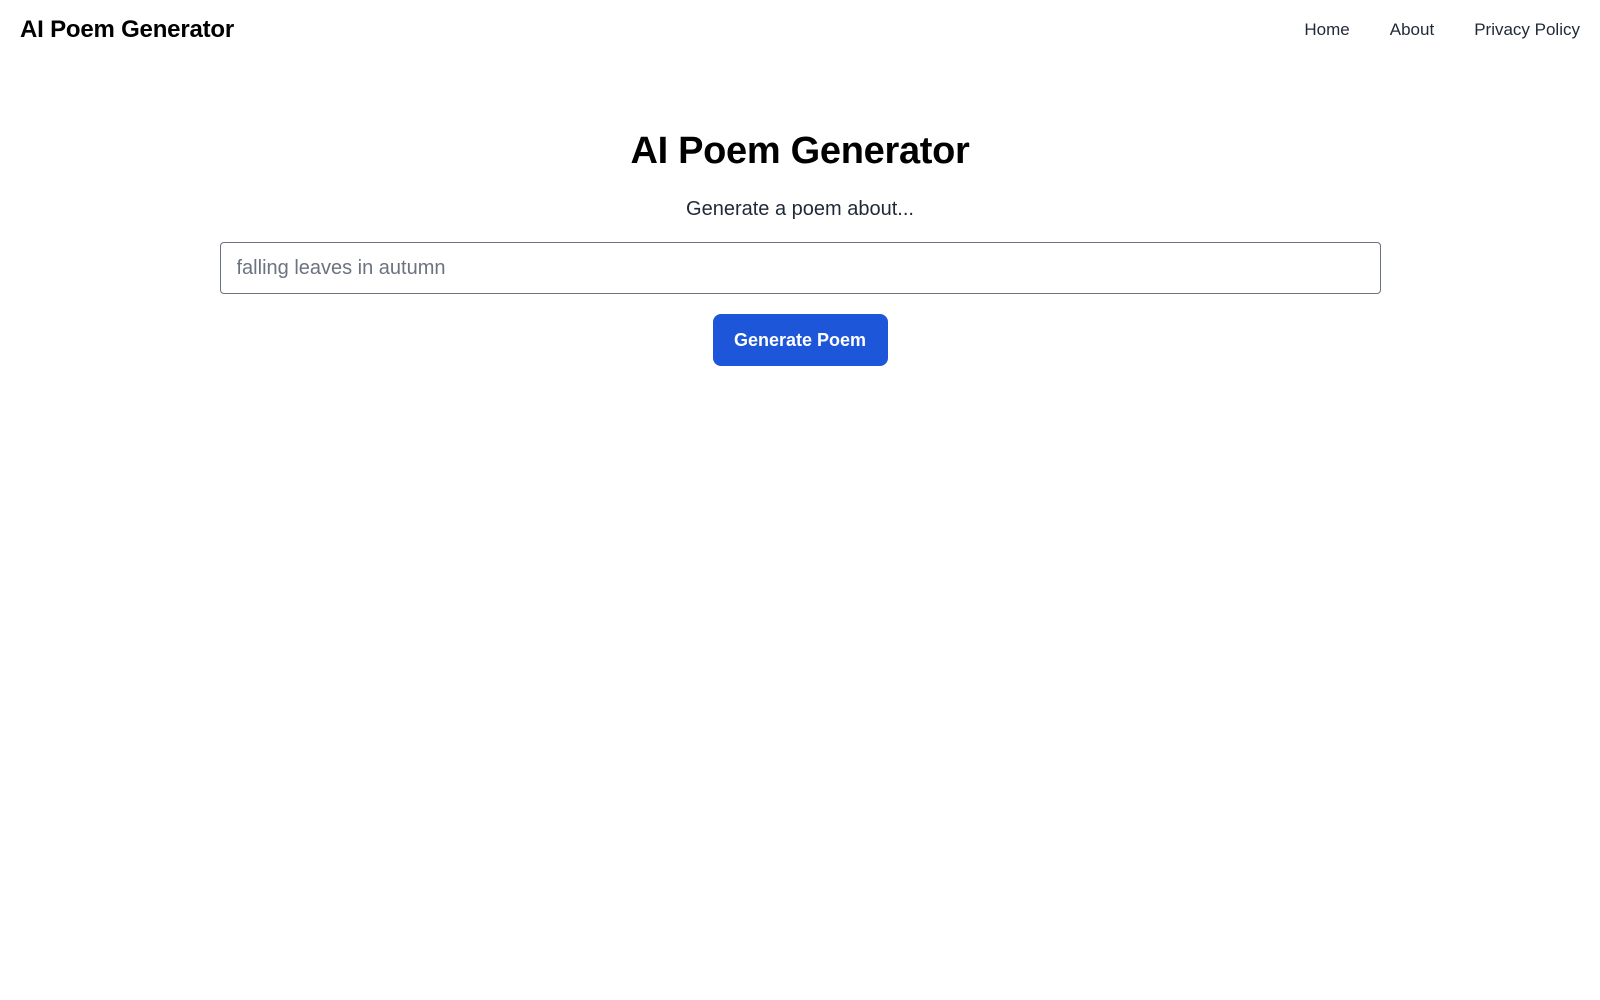  Describe the element at coordinates (1527, 30) in the screenshot. I see `nav-link-privacy-policy: Privacy Policy` at that location.